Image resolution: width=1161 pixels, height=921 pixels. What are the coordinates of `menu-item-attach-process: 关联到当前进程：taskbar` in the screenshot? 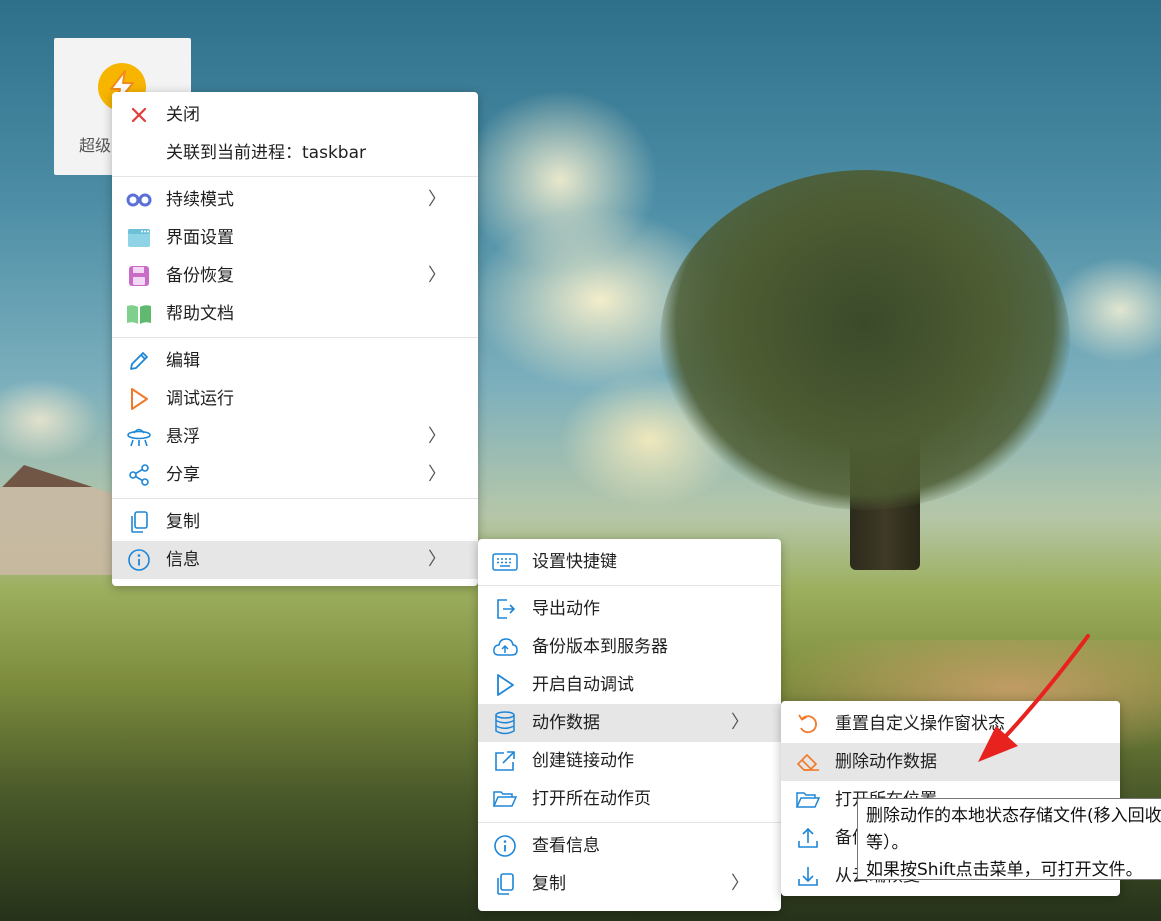 It's located at (295, 153).